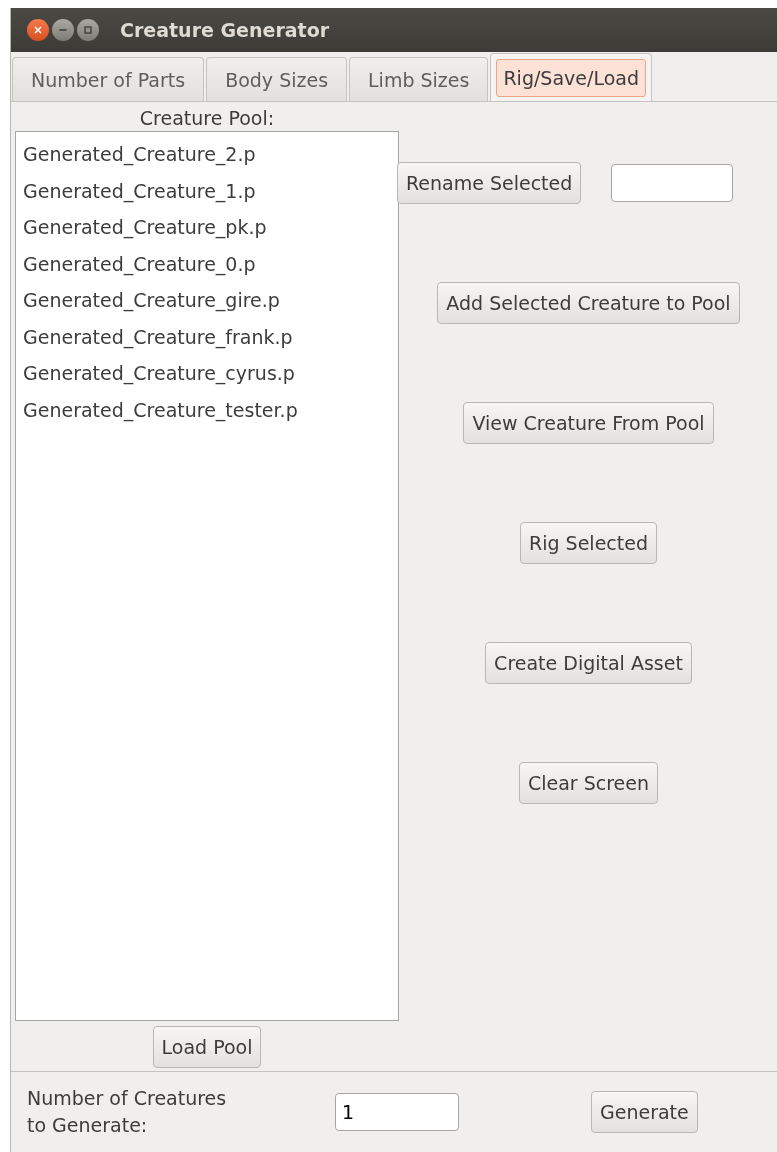 Image resolution: width=777 pixels, height=1152 pixels. What do you see at coordinates (277, 79) in the screenshot?
I see `tab: Body Sizes` at bounding box center [277, 79].